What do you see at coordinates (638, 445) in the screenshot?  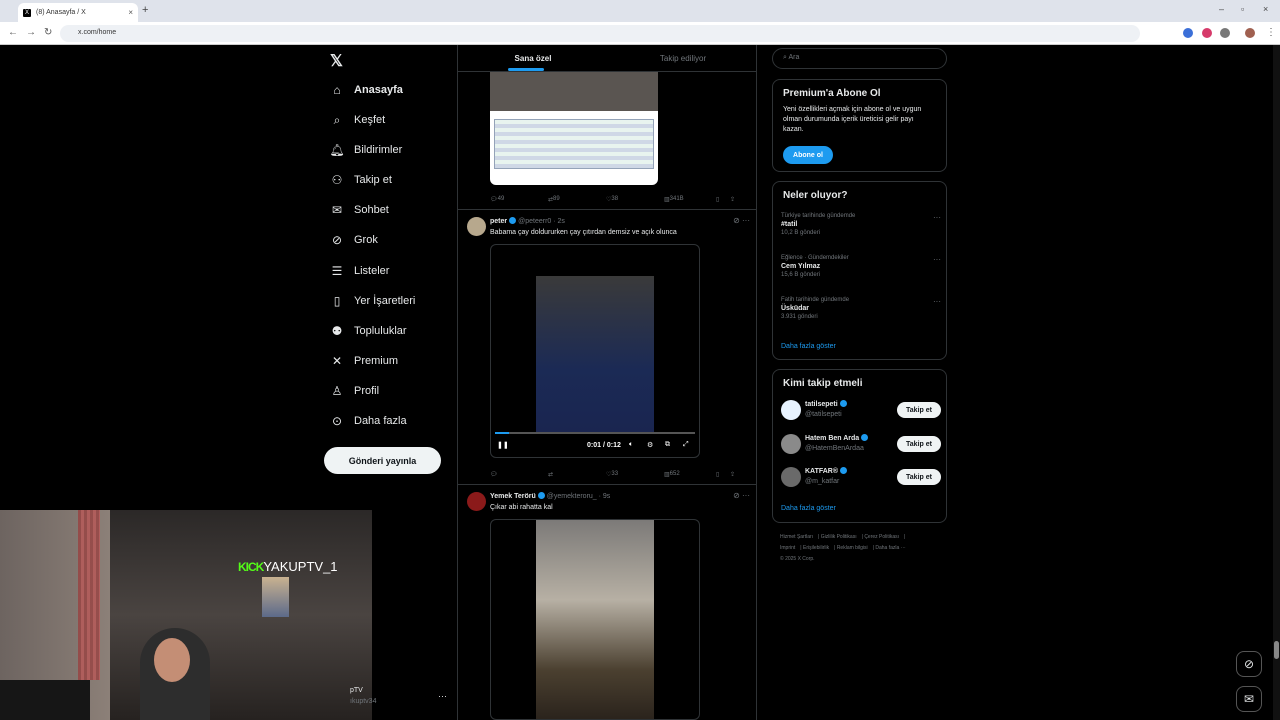 I see `volume-icon: 🔈︎` at bounding box center [638, 445].